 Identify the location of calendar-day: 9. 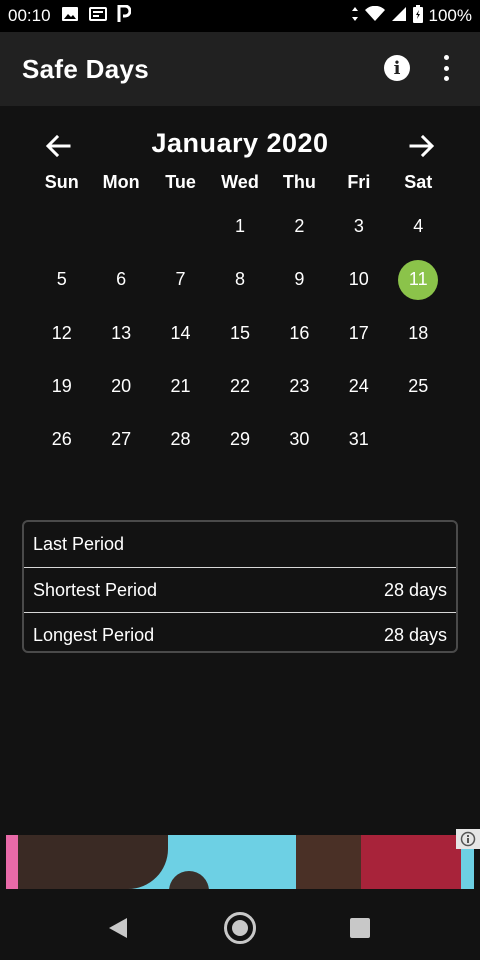
(299, 279).